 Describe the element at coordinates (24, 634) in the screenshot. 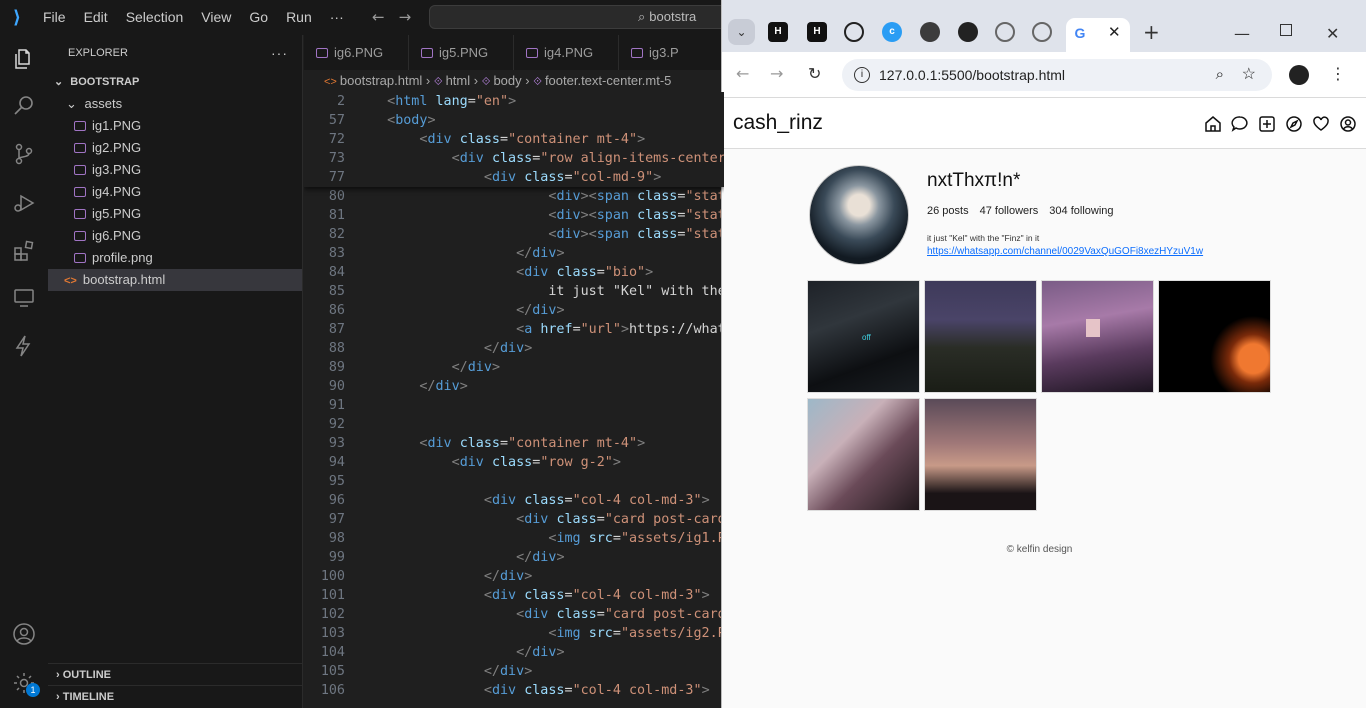

I see `account-icon` at that location.